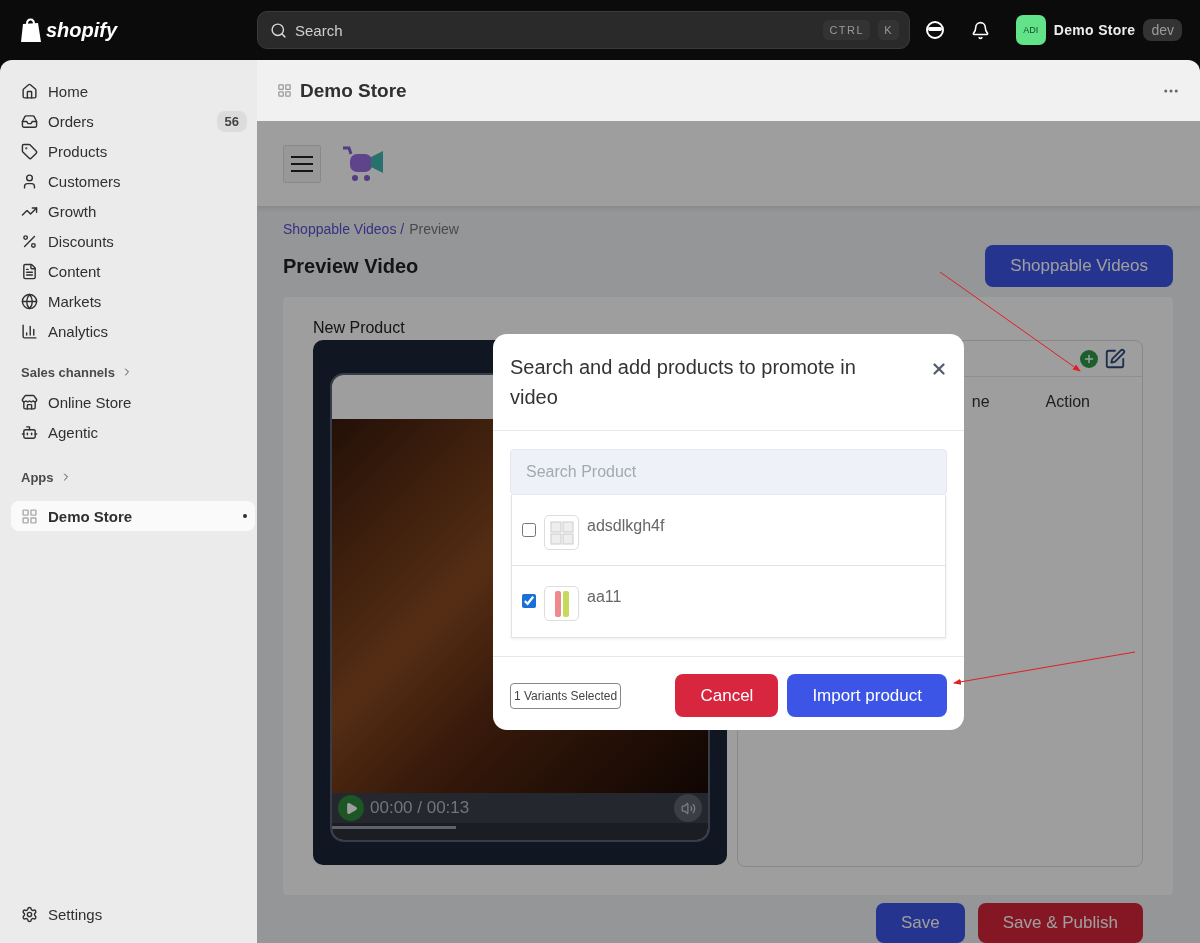 The image size is (1200, 943). What do you see at coordinates (284, 90) in the screenshot?
I see `app-icon` at bounding box center [284, 90].